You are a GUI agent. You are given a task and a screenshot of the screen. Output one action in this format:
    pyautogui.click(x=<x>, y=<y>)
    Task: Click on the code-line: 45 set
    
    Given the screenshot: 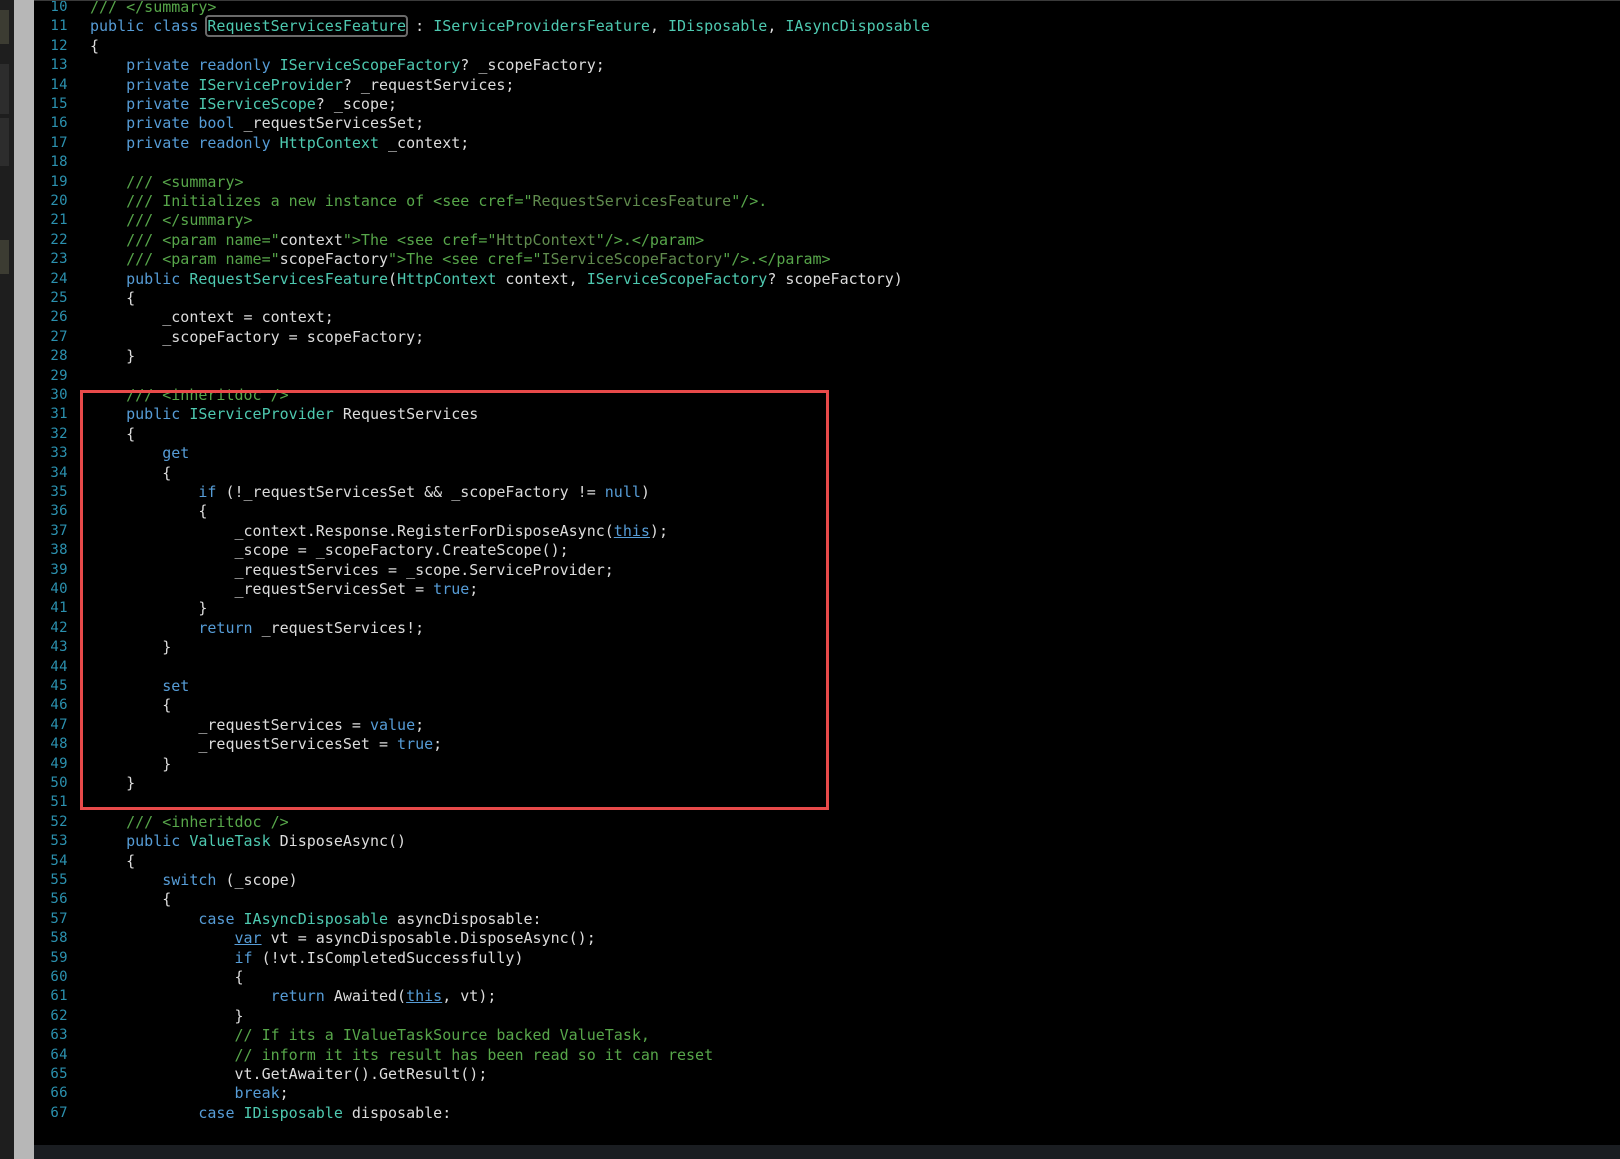 What is the action you would take?
    pyautogui.click(x=827, y=686)
    